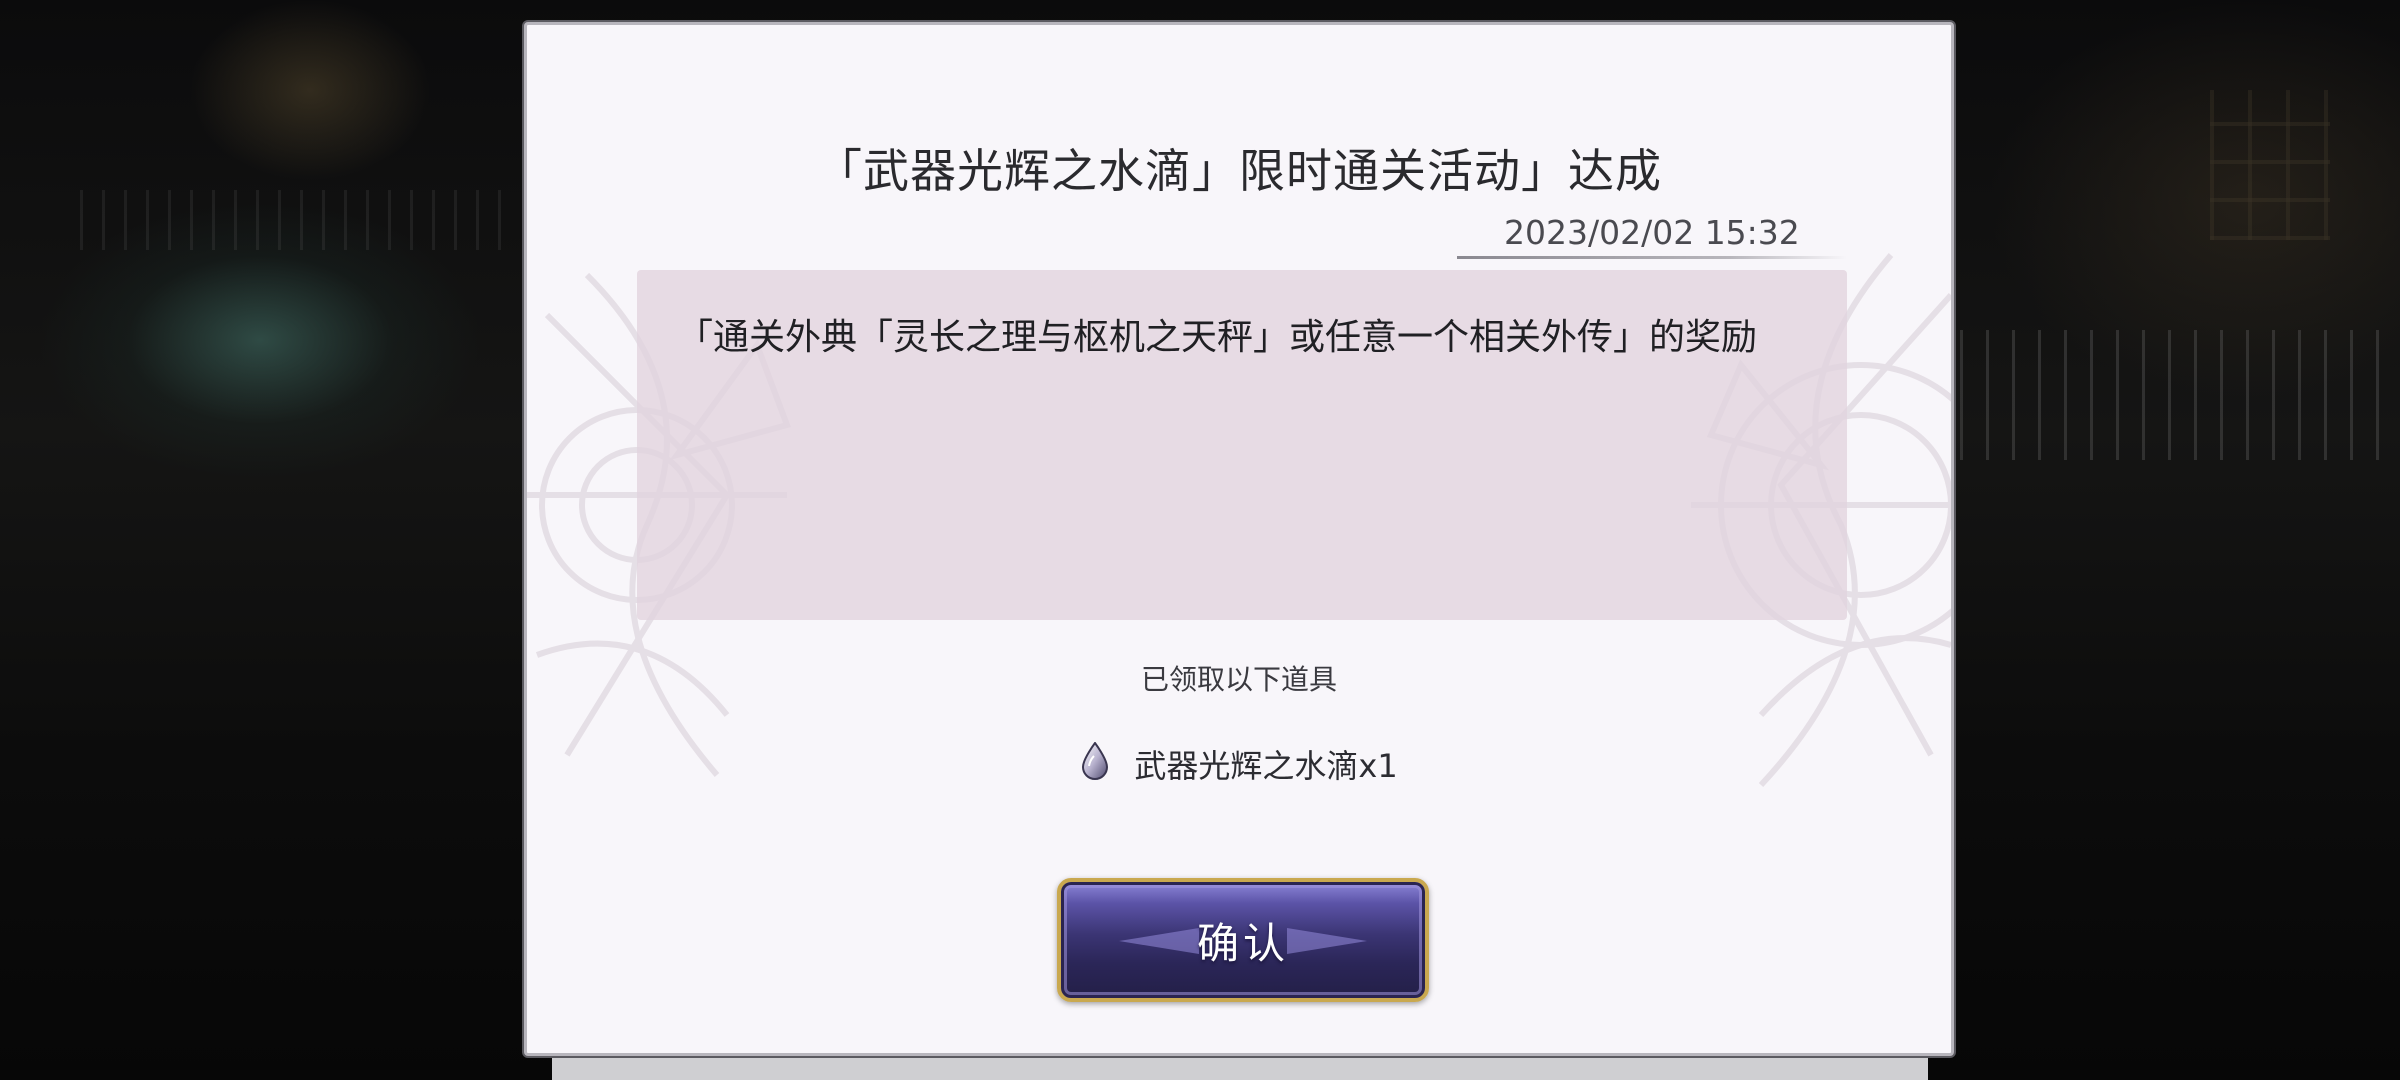 This screenshot has width=2400, height=1080. Describe the element at coordinates (2270, 165) in the screenshot. I see `background-window` at that location.